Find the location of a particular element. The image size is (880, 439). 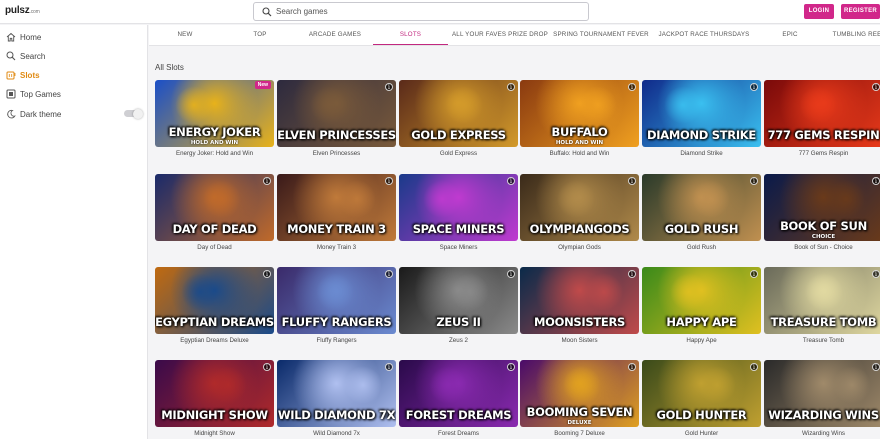

game-art-title: DIAMOND STRIKE is located at coordinates (701, 135).